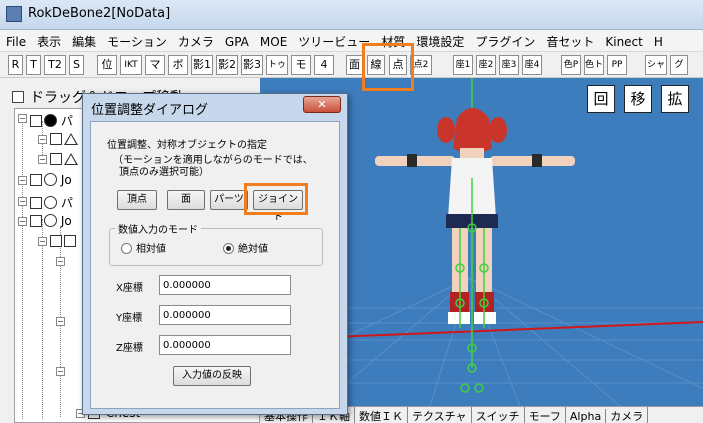  Describe the element at coordinates (33, 65) in the screenshot. I see `tool-translate-button: T` at that location.